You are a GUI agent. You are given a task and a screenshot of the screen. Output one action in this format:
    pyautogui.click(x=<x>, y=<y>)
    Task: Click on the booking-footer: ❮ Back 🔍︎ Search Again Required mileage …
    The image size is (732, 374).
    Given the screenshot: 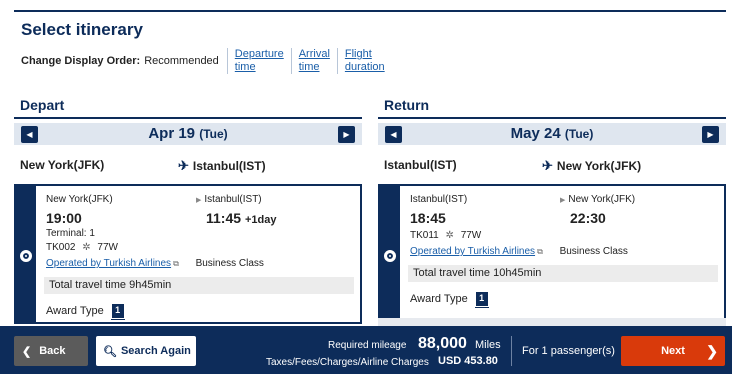 What is the action you would take?
    pyautogui.click(x=366, y=350)
    